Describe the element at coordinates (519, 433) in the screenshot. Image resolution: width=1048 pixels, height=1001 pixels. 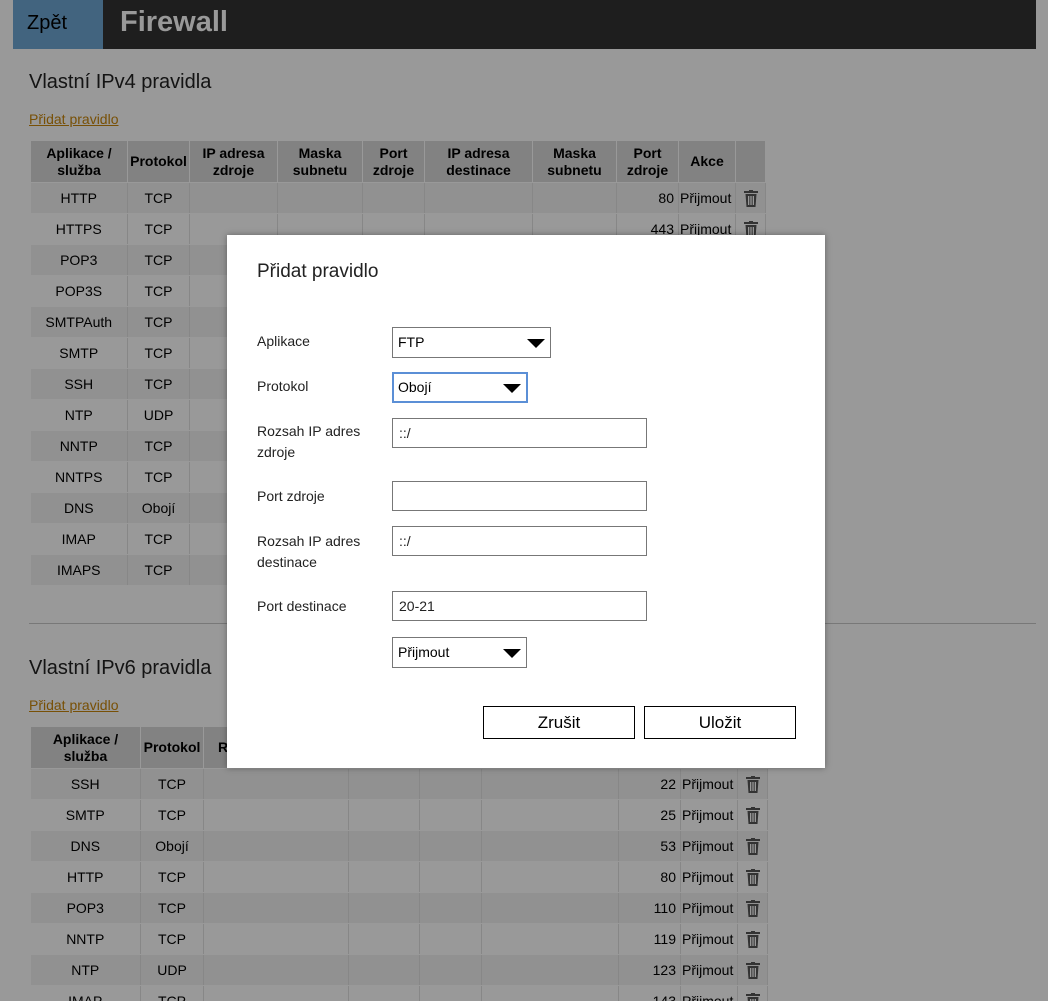
I see `source-ip-range-input: ::/` at that location.